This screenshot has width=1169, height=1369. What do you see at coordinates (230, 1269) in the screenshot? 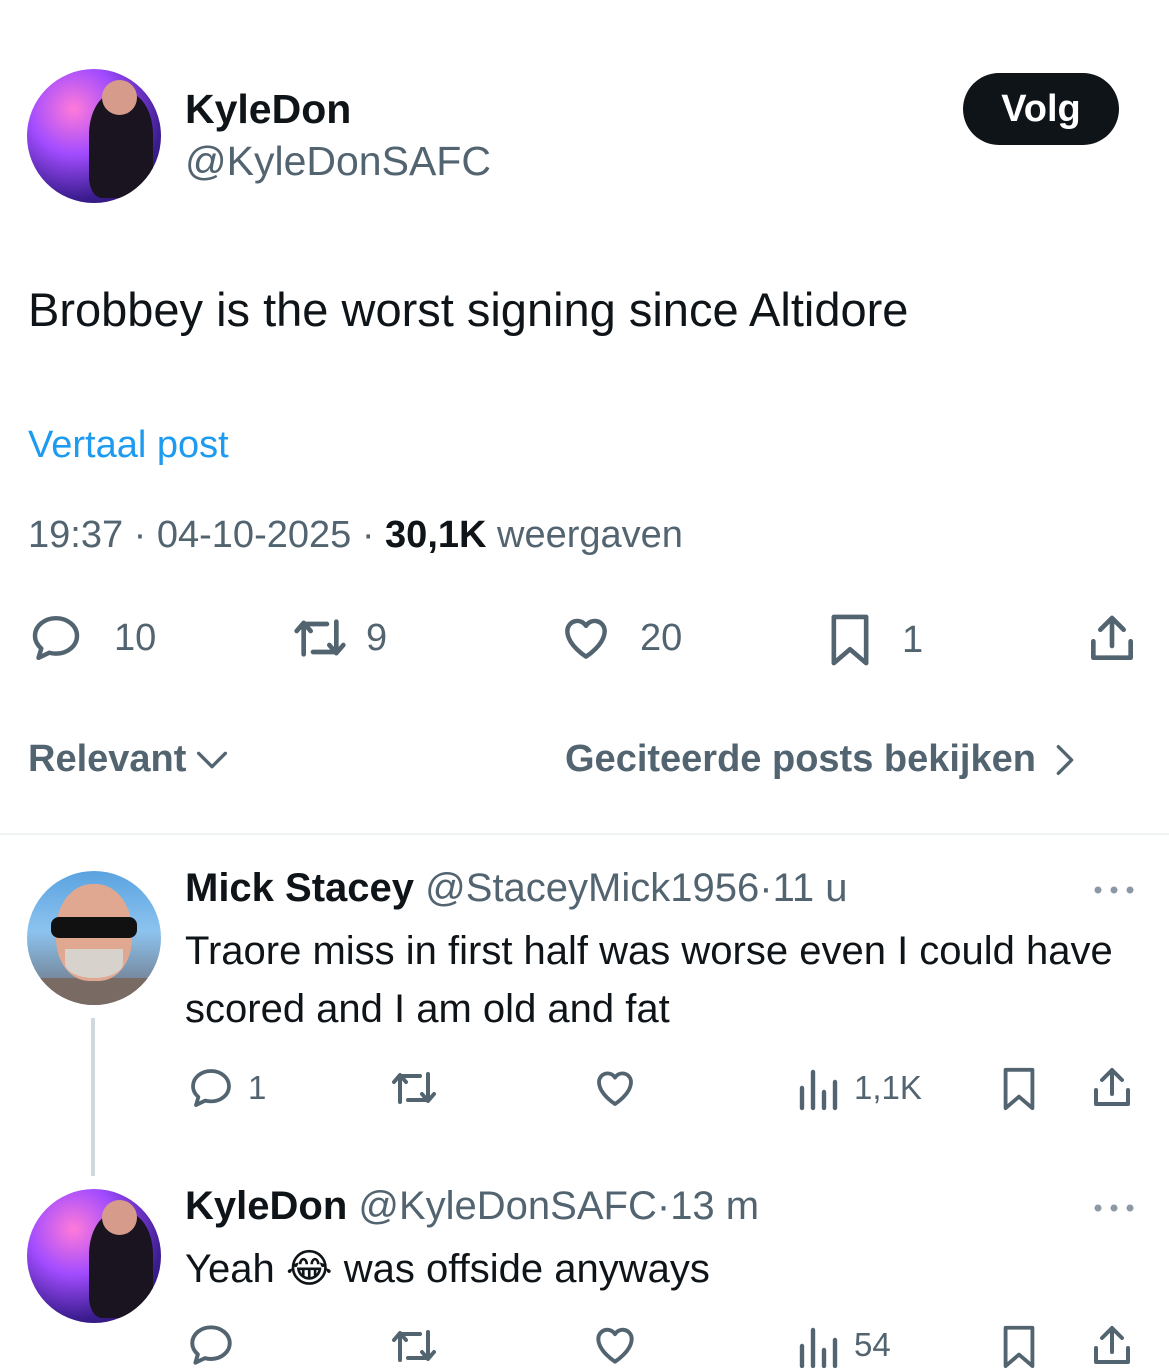
I see `reply-text-start: Yeah` at bounding box center [230, 1269].